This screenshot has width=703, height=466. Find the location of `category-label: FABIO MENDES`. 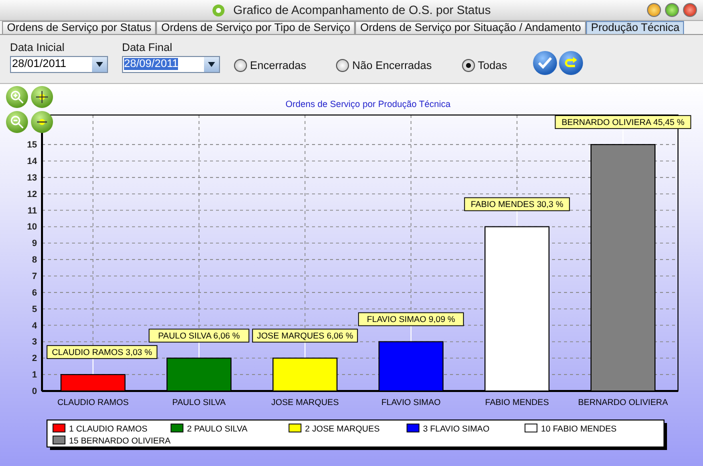

category-label: FABIO MENDES is located at coordinates (517, 402).